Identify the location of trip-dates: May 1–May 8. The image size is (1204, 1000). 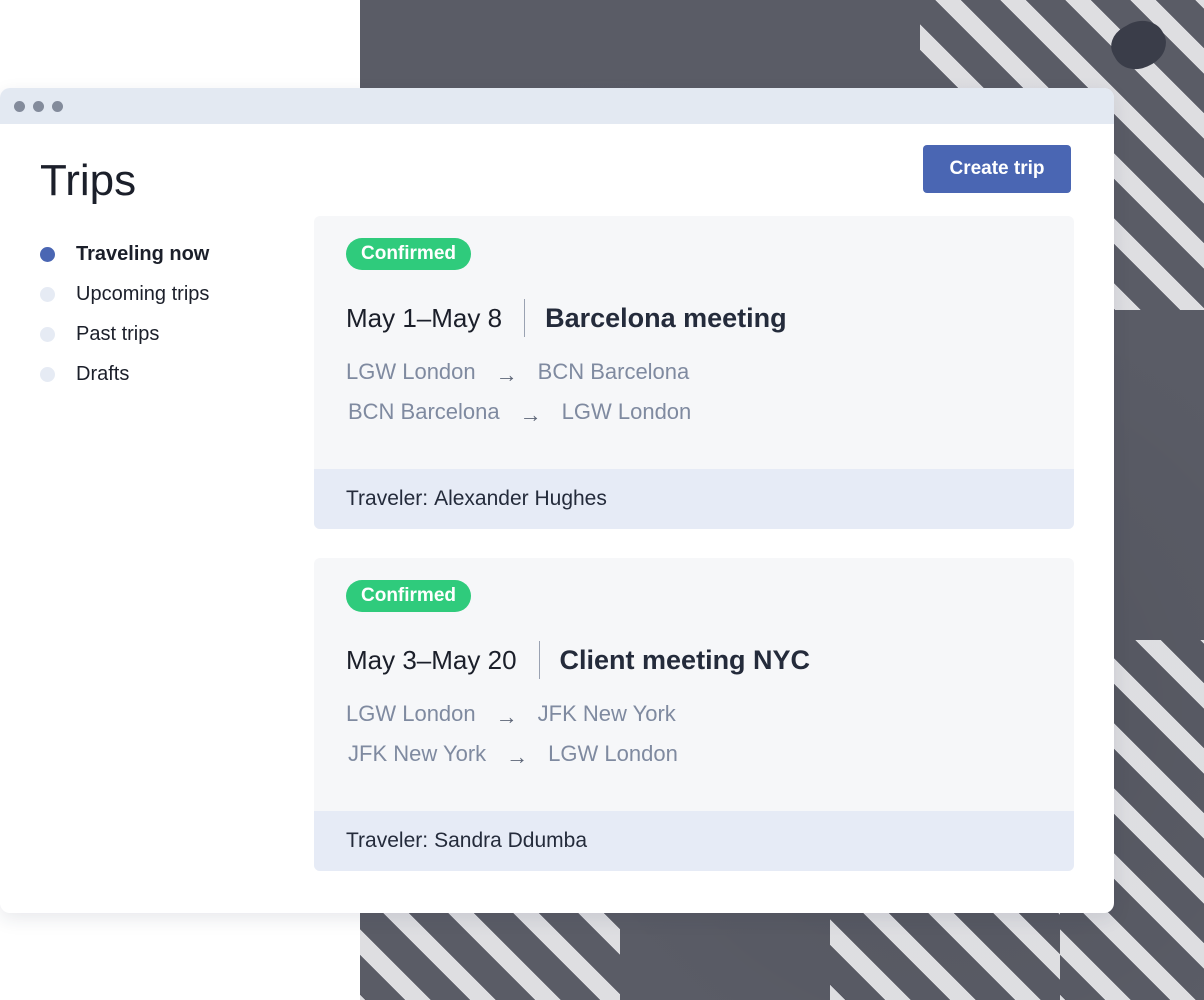
(424, 317).